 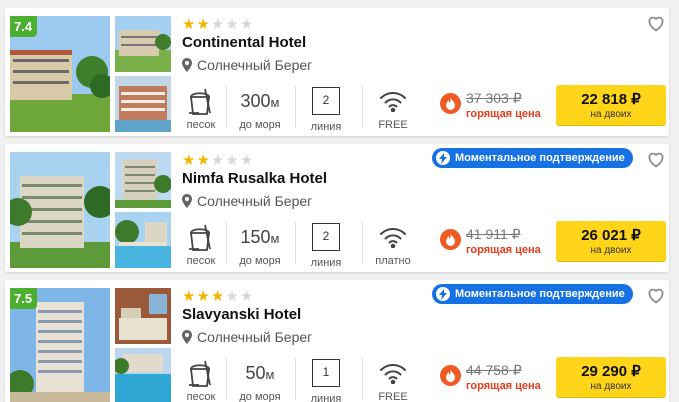 I want to click on price-value: 26 021 ₽, so click(x=611, y=235).